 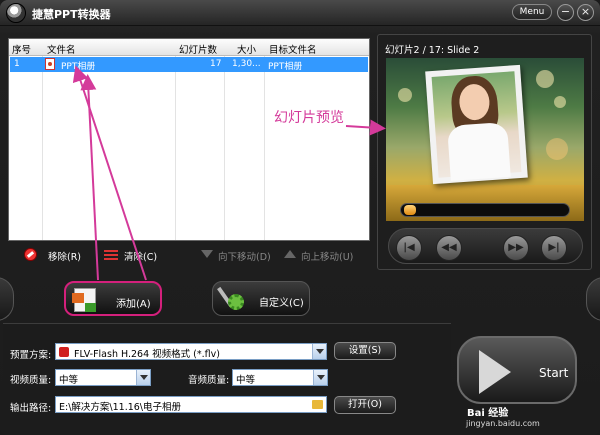 I want to click on file-list-header: 序号 文件名 幻灯片数 大小 目标文件名, so click(x=189, y=47).